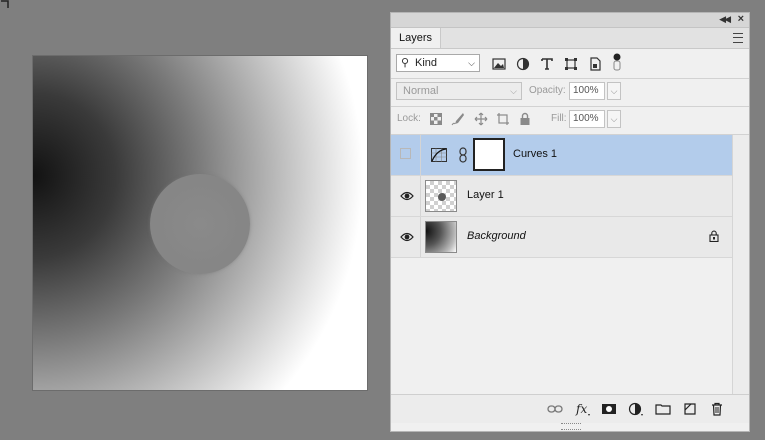 The width and height of the screenshot is (765, 440). I want to click on thumbnail-dot, so click(442, 197).